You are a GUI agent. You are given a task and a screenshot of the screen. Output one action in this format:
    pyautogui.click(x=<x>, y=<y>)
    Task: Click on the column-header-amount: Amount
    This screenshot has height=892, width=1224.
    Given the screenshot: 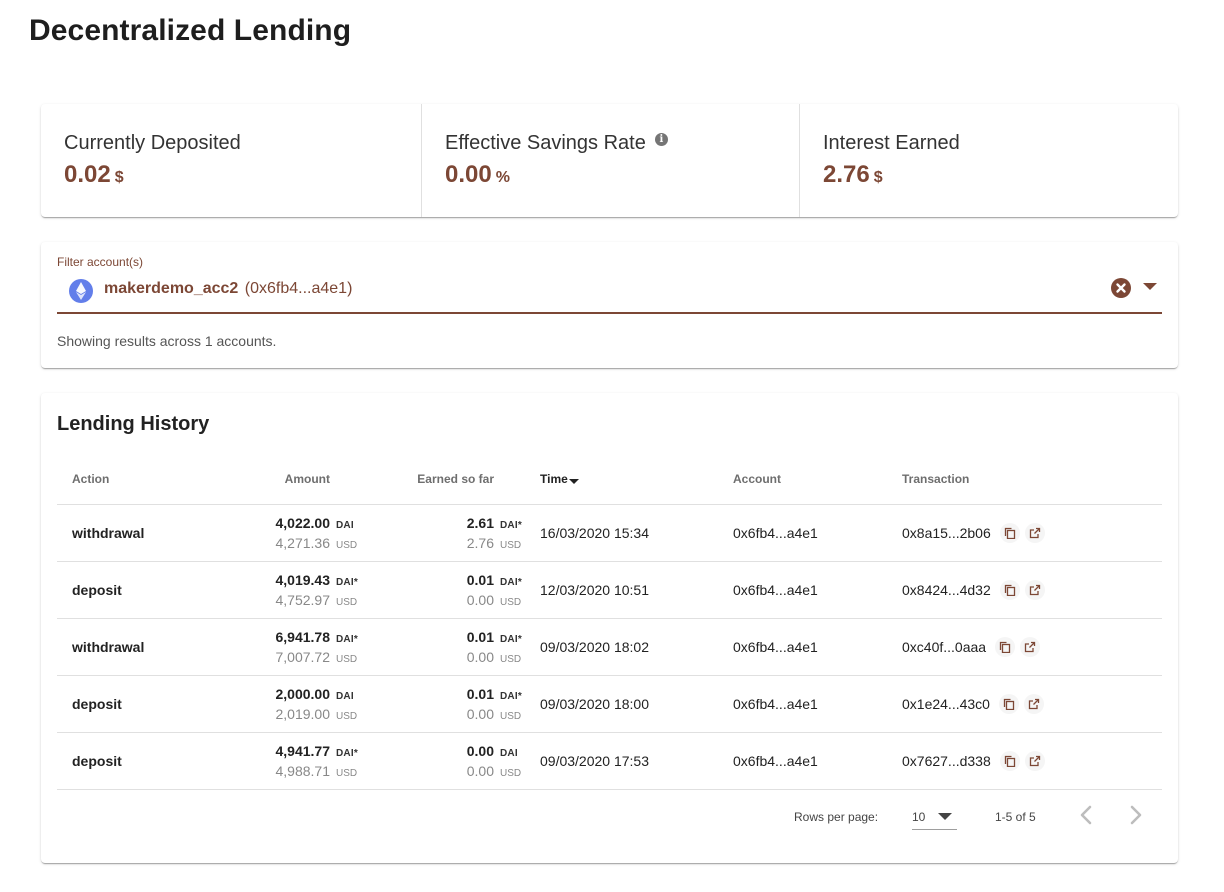 What is the action you would take?
    pyautogui.click(x=283, y=479)
    